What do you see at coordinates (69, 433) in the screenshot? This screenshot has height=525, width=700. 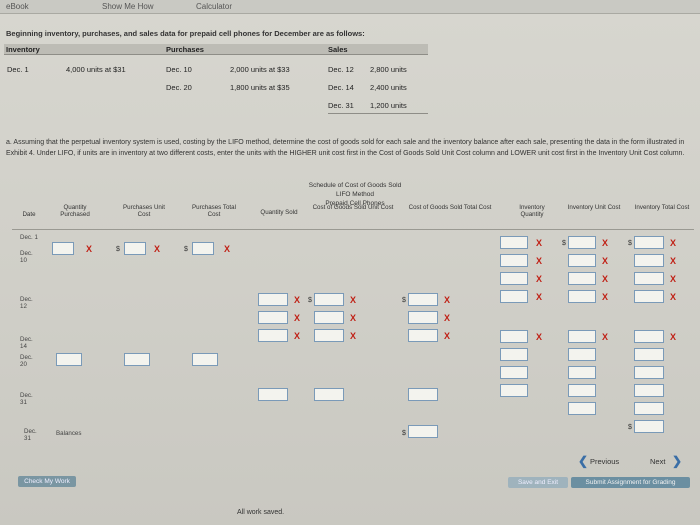 I see `balances-label: Balances` at bounding box center [69, 433].